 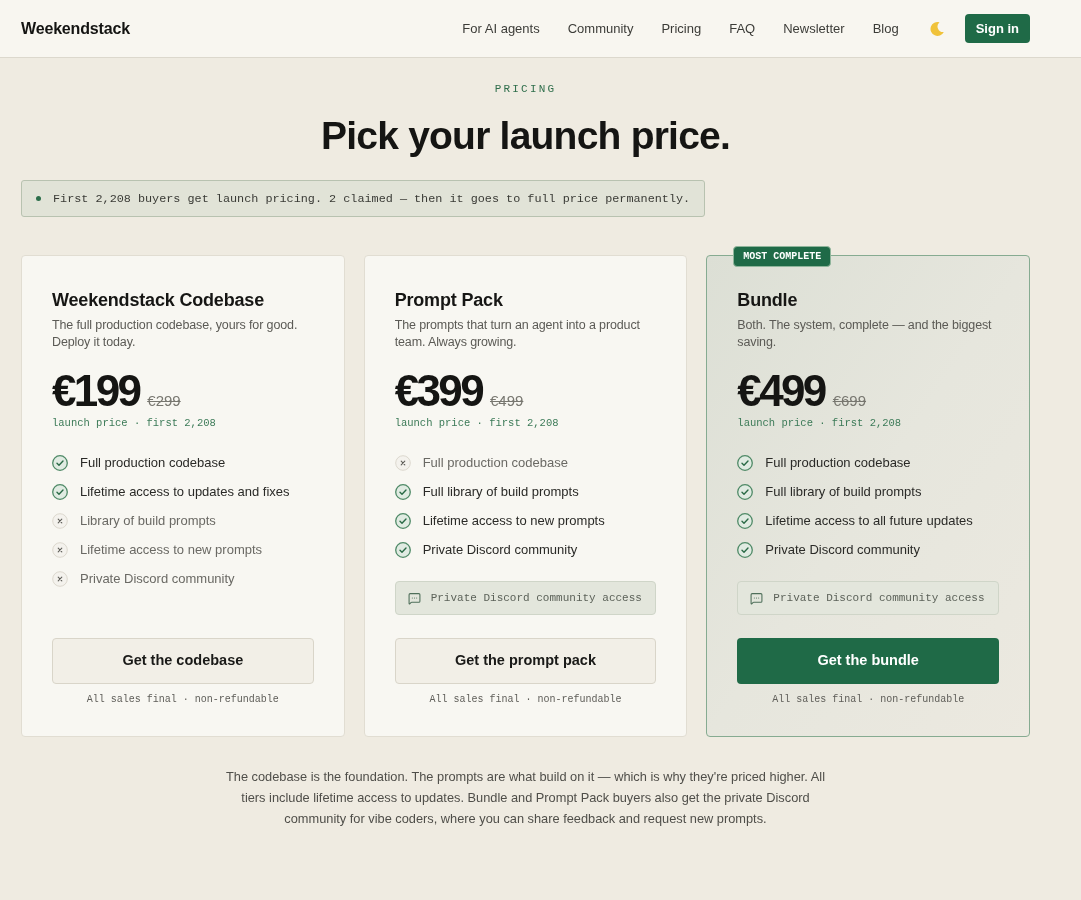 What do you see at coordinates (742, 28) in the screenshot?
I see `nav-link: FAQ` at bounding box center [742, 28].